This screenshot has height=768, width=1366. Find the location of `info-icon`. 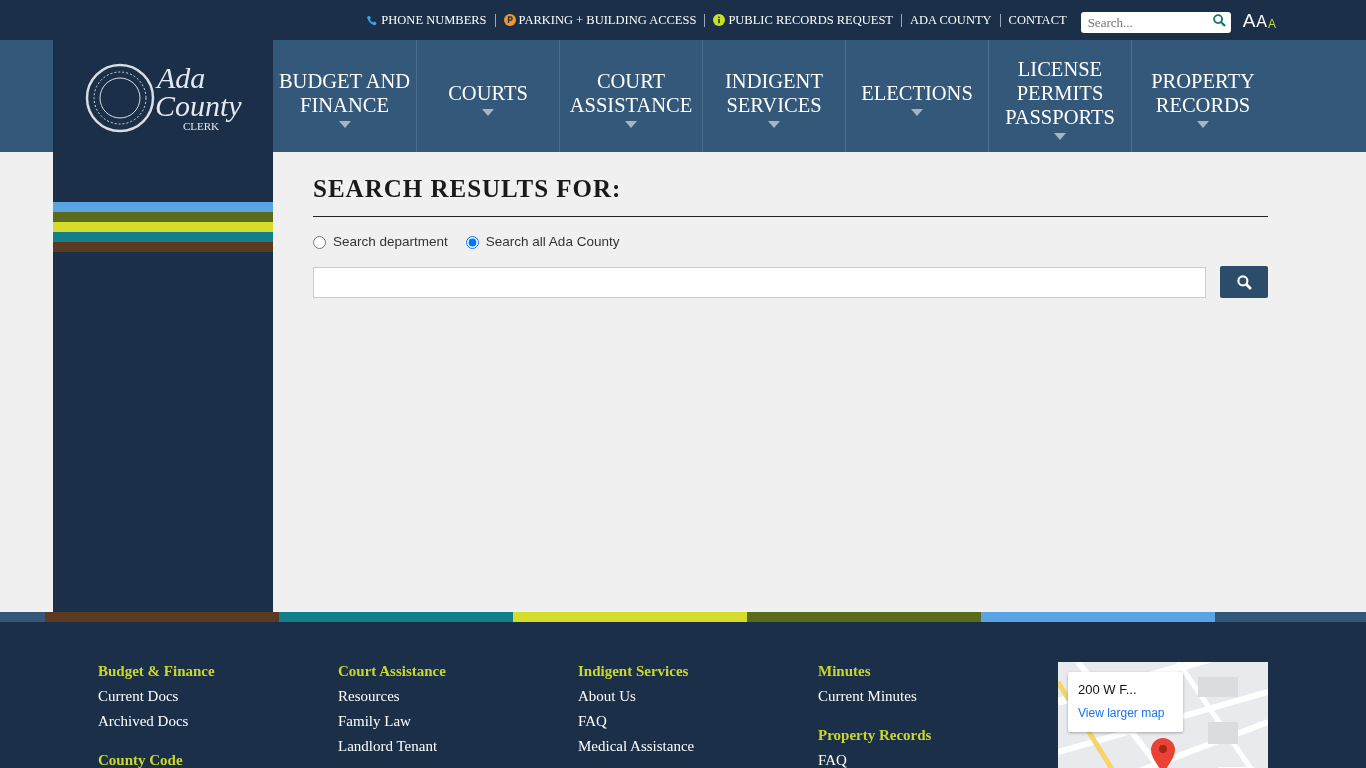

info-icon is located at coordinates (719, 20).